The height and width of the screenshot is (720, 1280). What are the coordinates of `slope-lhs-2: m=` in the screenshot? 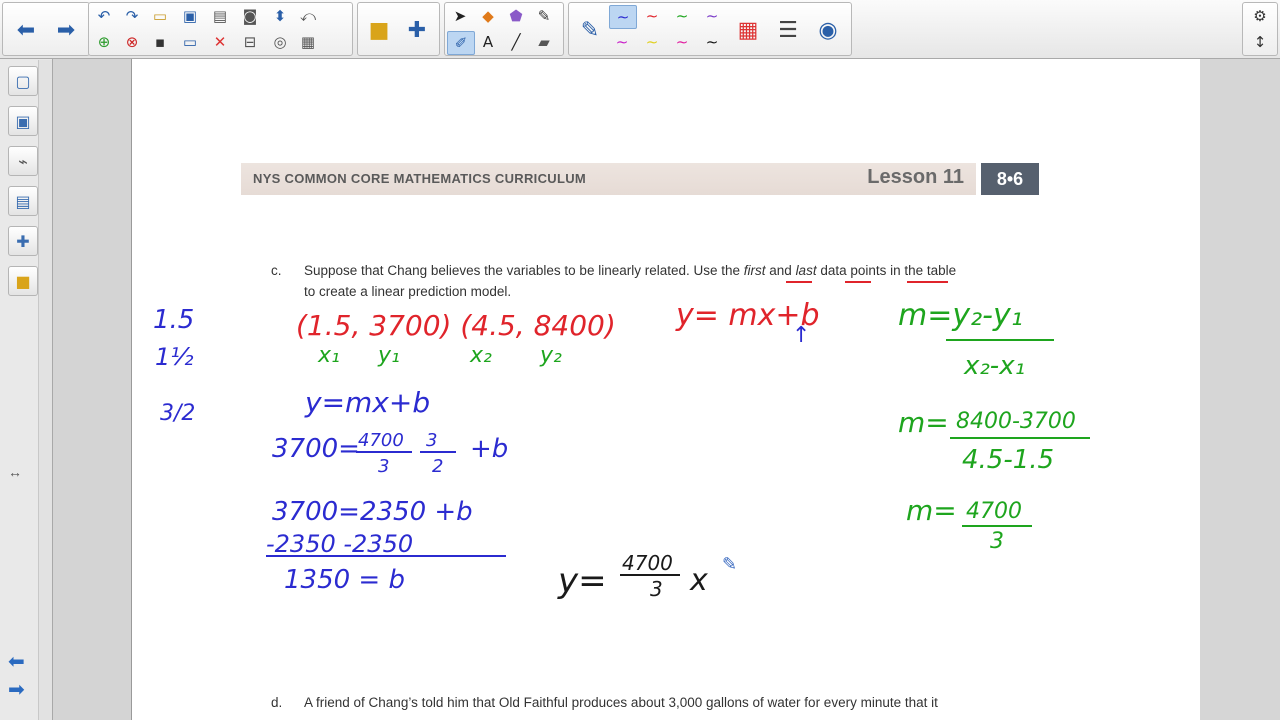 It's located at (931, 510).